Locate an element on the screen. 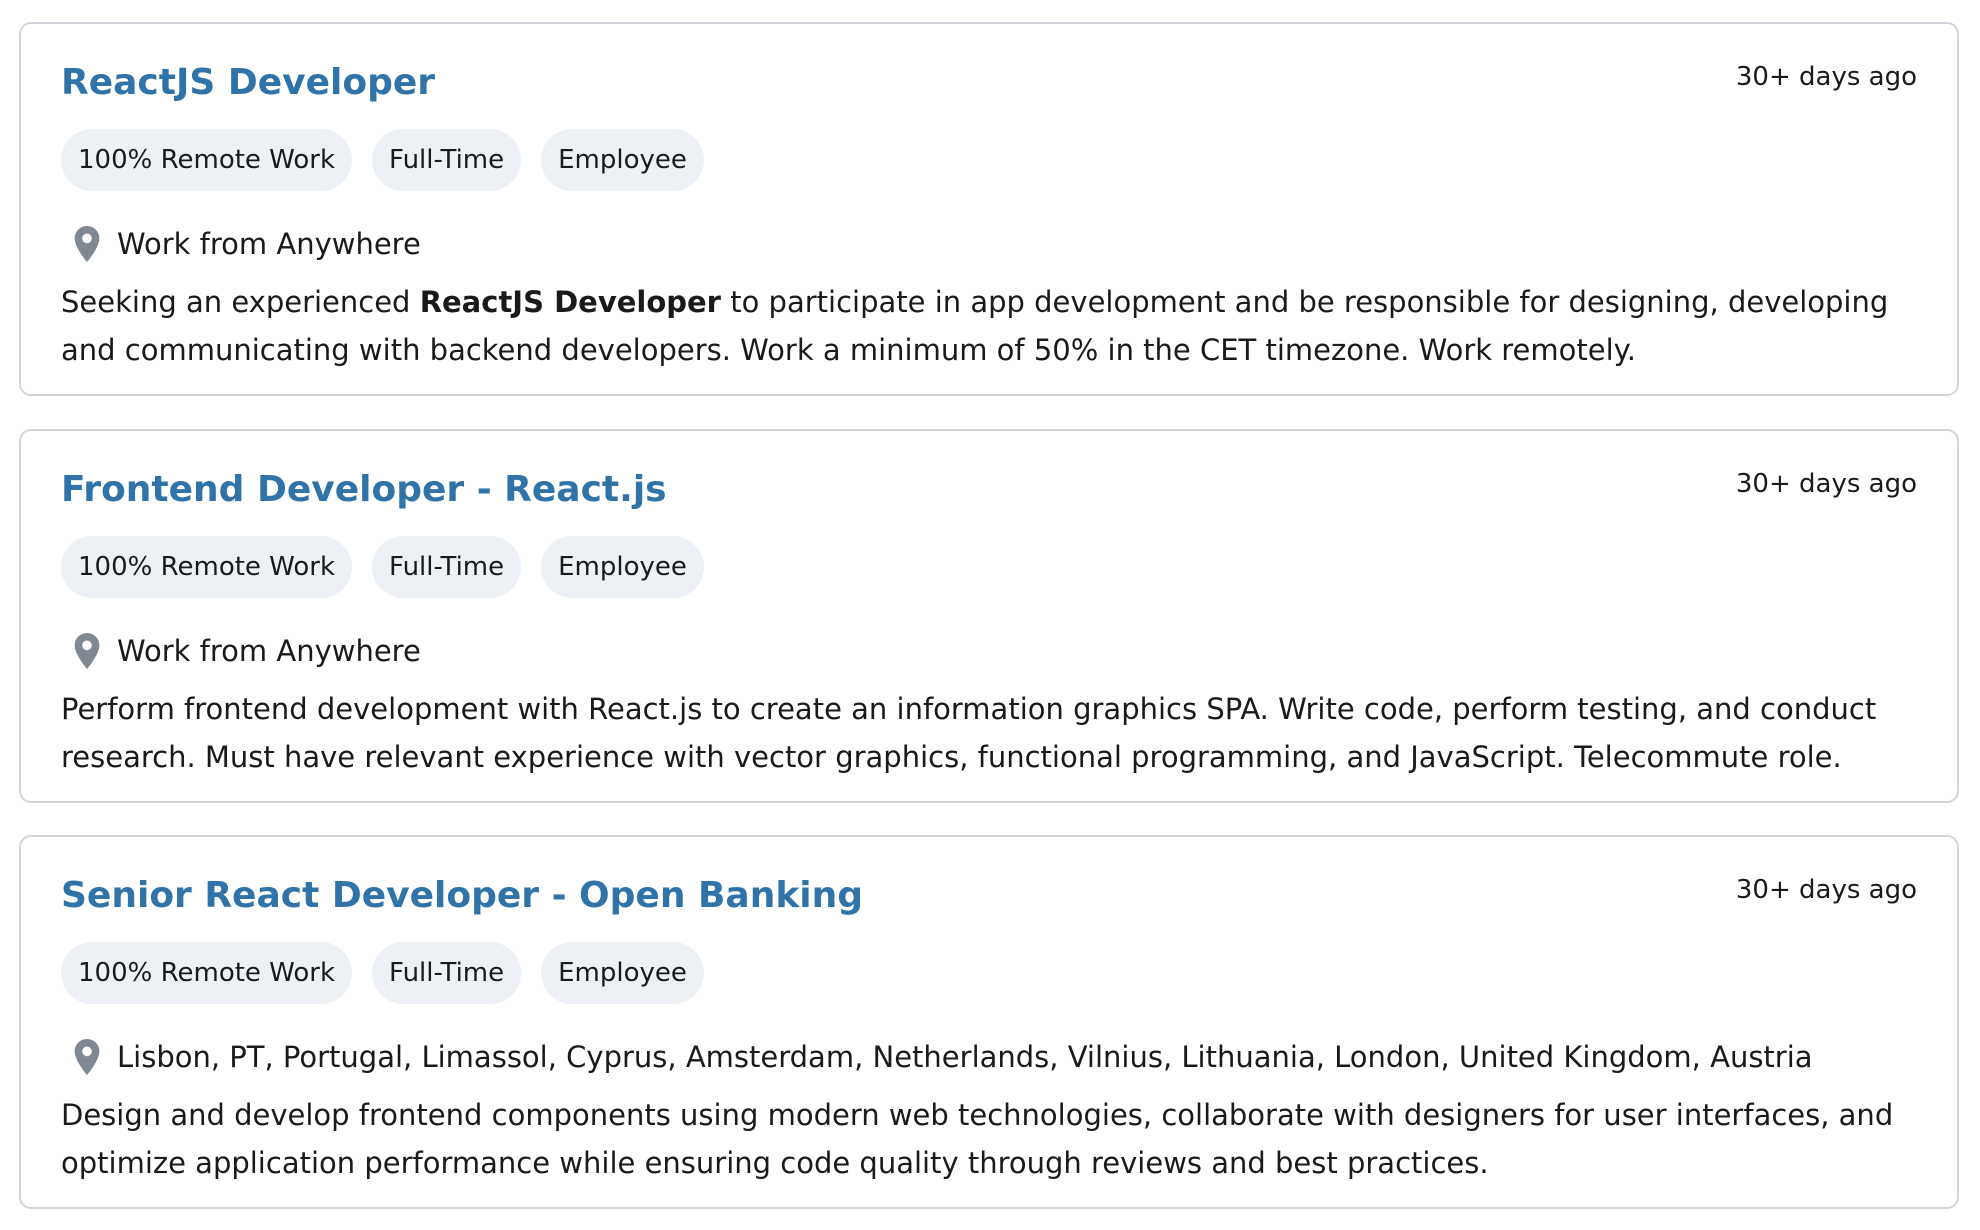  job-title-link: Frontend Developer - React.js is located at coordinates (364, 489).